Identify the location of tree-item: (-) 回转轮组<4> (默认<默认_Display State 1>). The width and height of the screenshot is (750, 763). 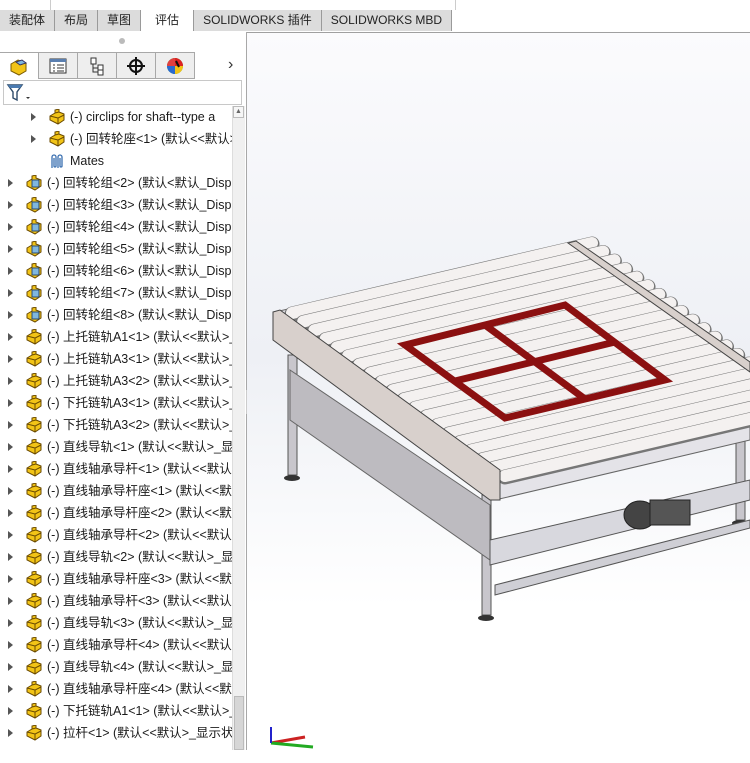
(120, 227).